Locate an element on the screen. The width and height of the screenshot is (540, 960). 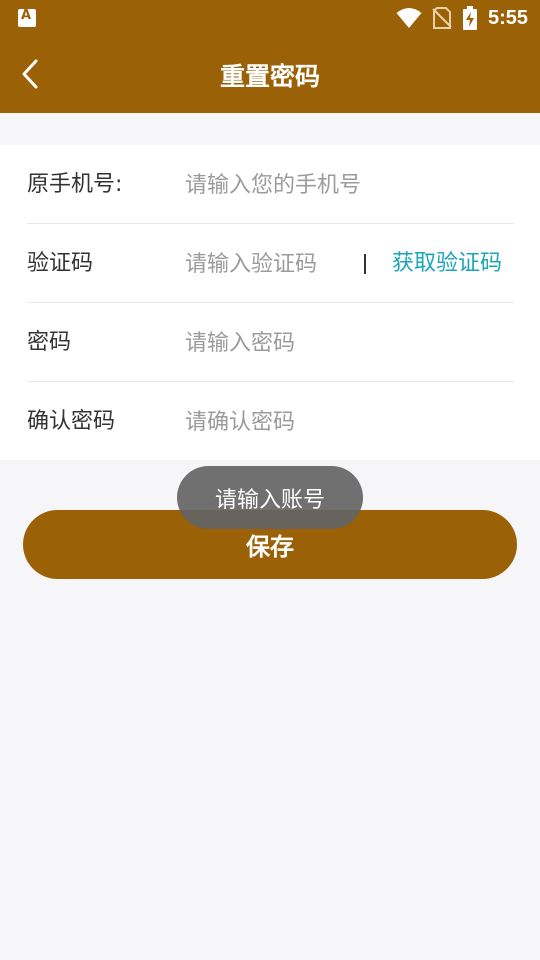
password-row: 密码 is located at coordinates (270, 342).